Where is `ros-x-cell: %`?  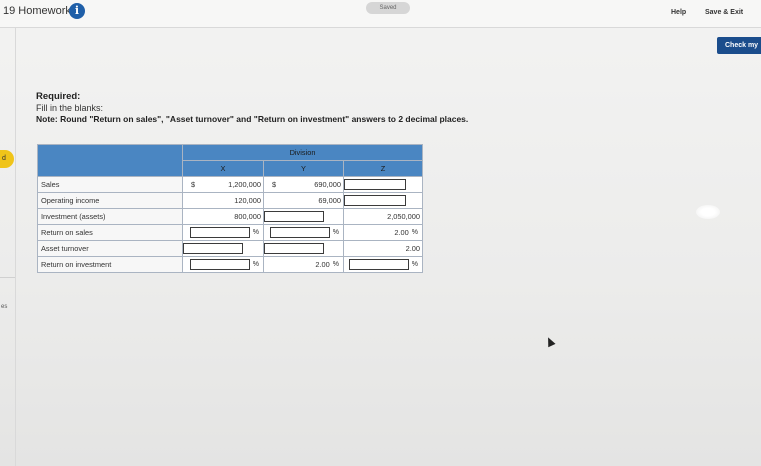
ros-x-cell: % is located at coordinates (223, 232).